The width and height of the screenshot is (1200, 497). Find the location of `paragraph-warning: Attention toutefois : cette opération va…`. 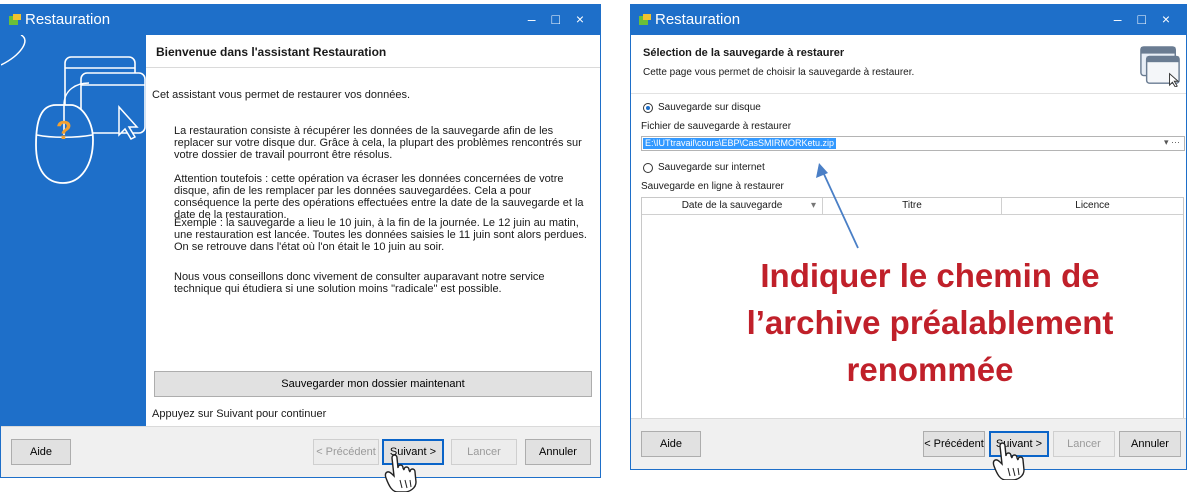

paragraph-warning: Attention toutefois : cette opération va… is located at coordinates (379, 197).